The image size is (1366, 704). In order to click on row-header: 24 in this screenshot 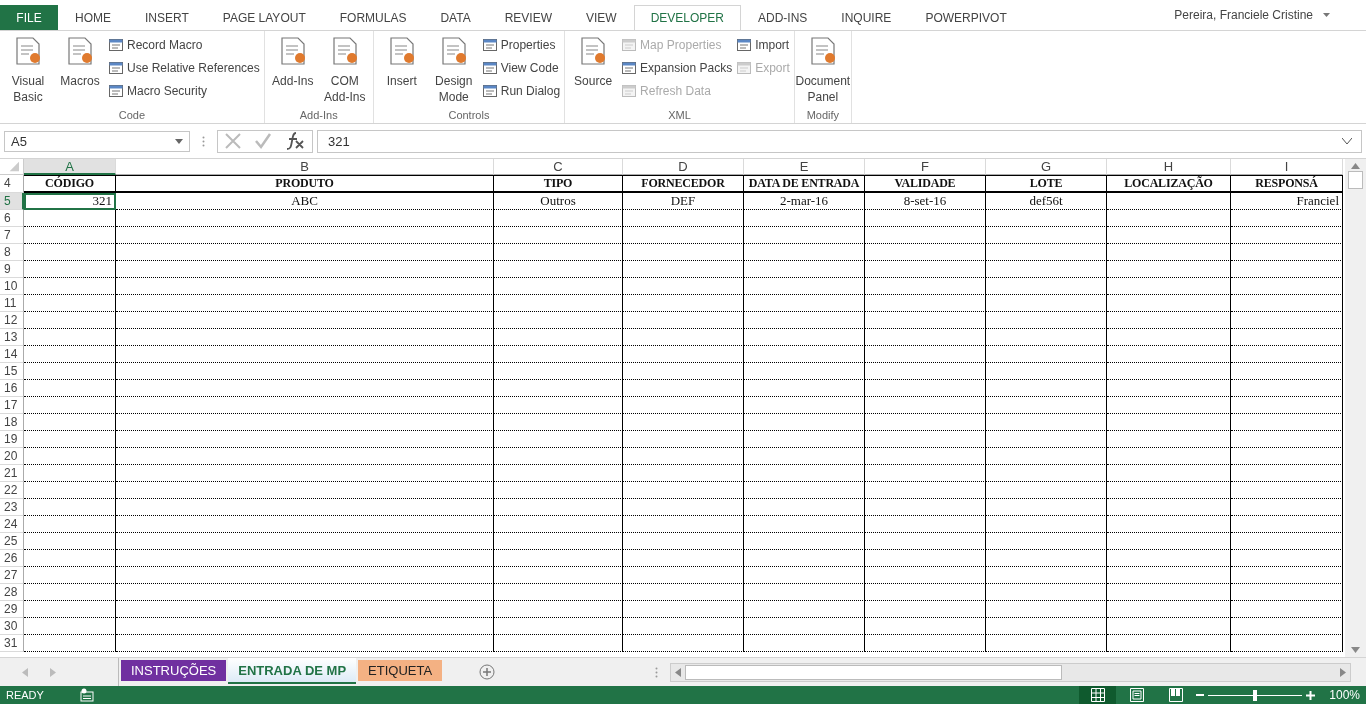, I will do `click(12, 524)`.